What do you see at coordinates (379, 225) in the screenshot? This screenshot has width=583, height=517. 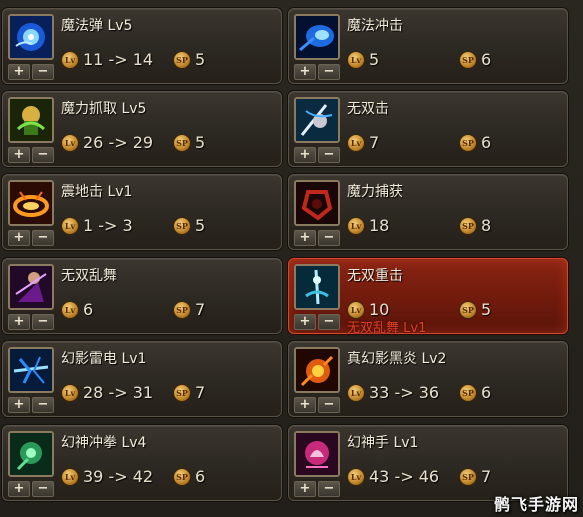 I see `skill-level: 18` at bounding box center [379, 225].